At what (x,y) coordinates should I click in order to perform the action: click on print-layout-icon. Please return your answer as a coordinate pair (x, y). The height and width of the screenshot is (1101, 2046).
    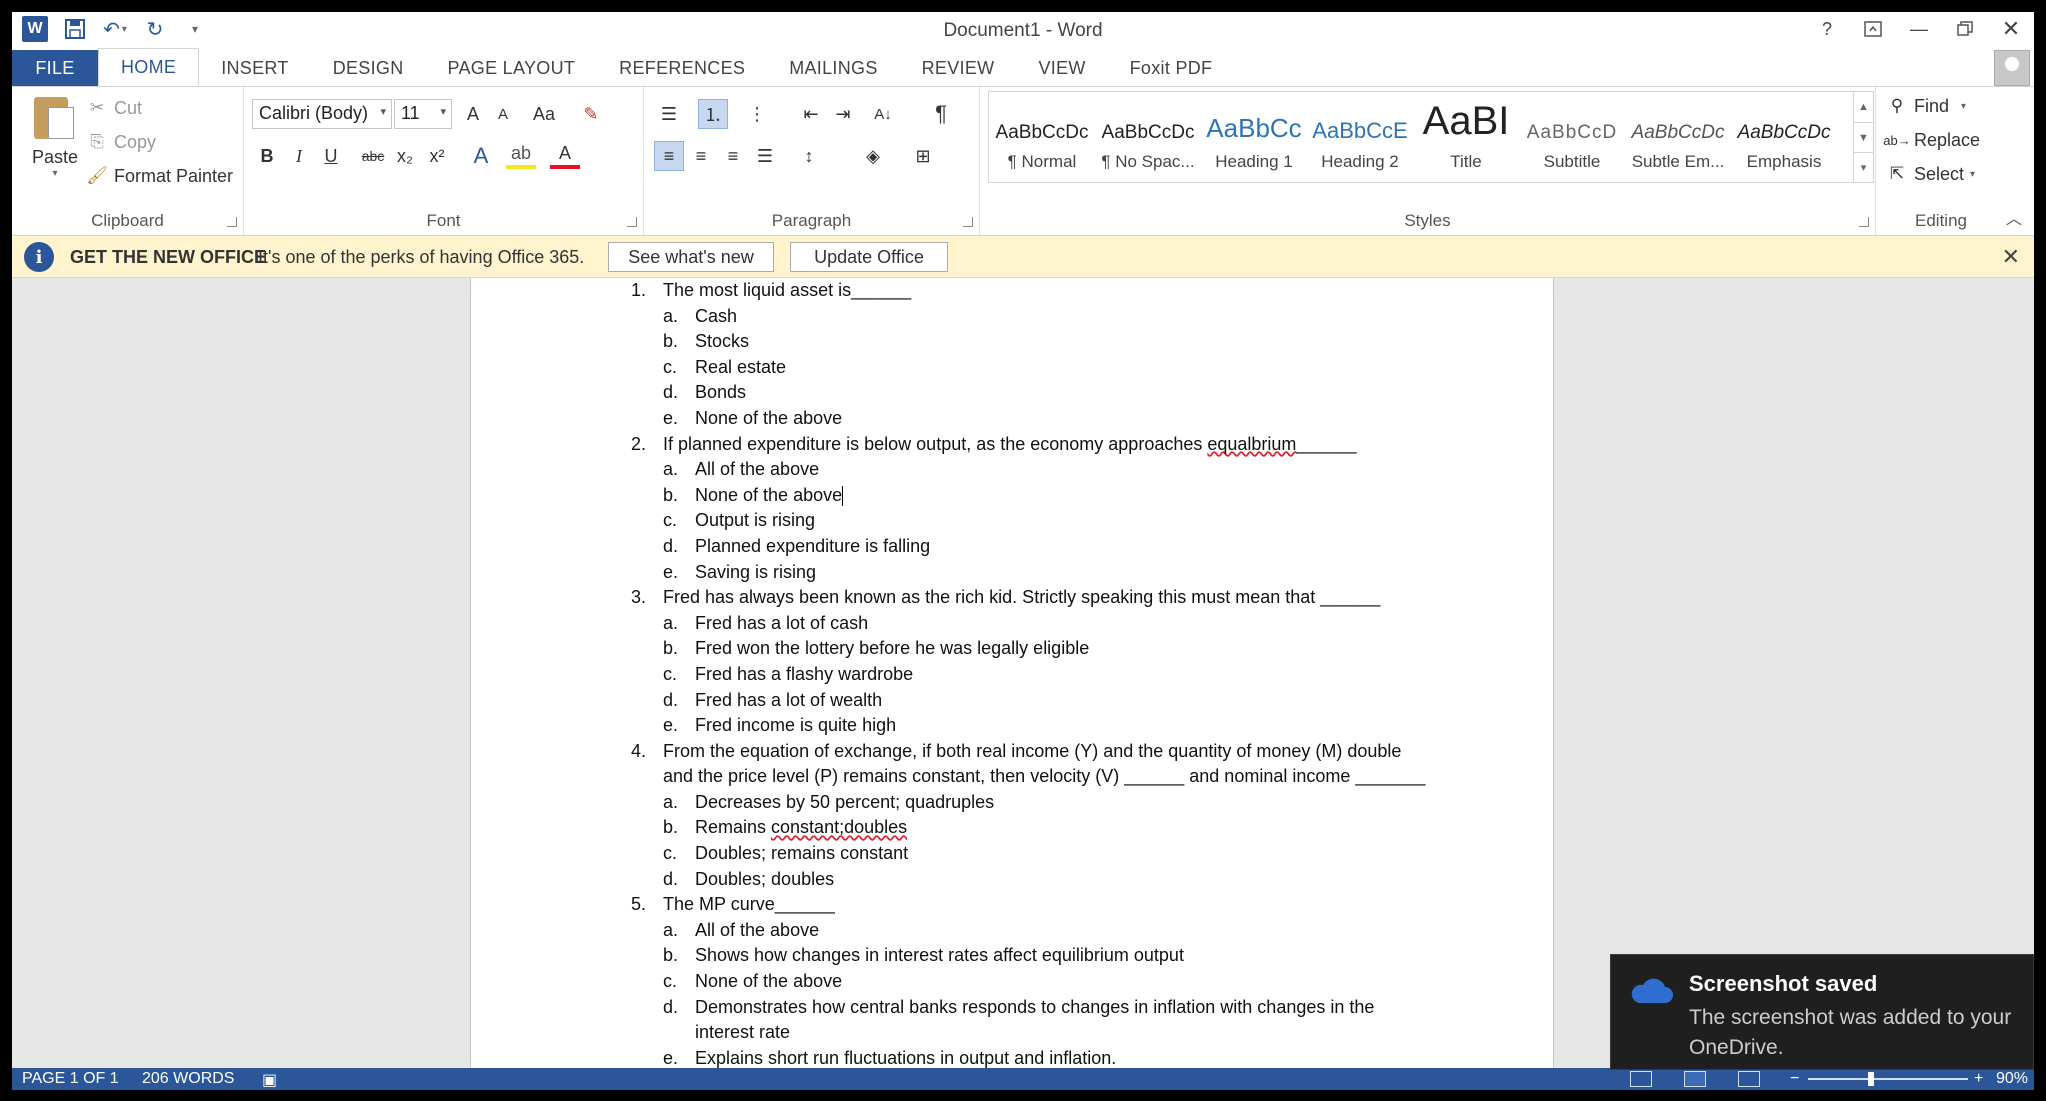
    Looking at the image, I should click on (1695, 1079).